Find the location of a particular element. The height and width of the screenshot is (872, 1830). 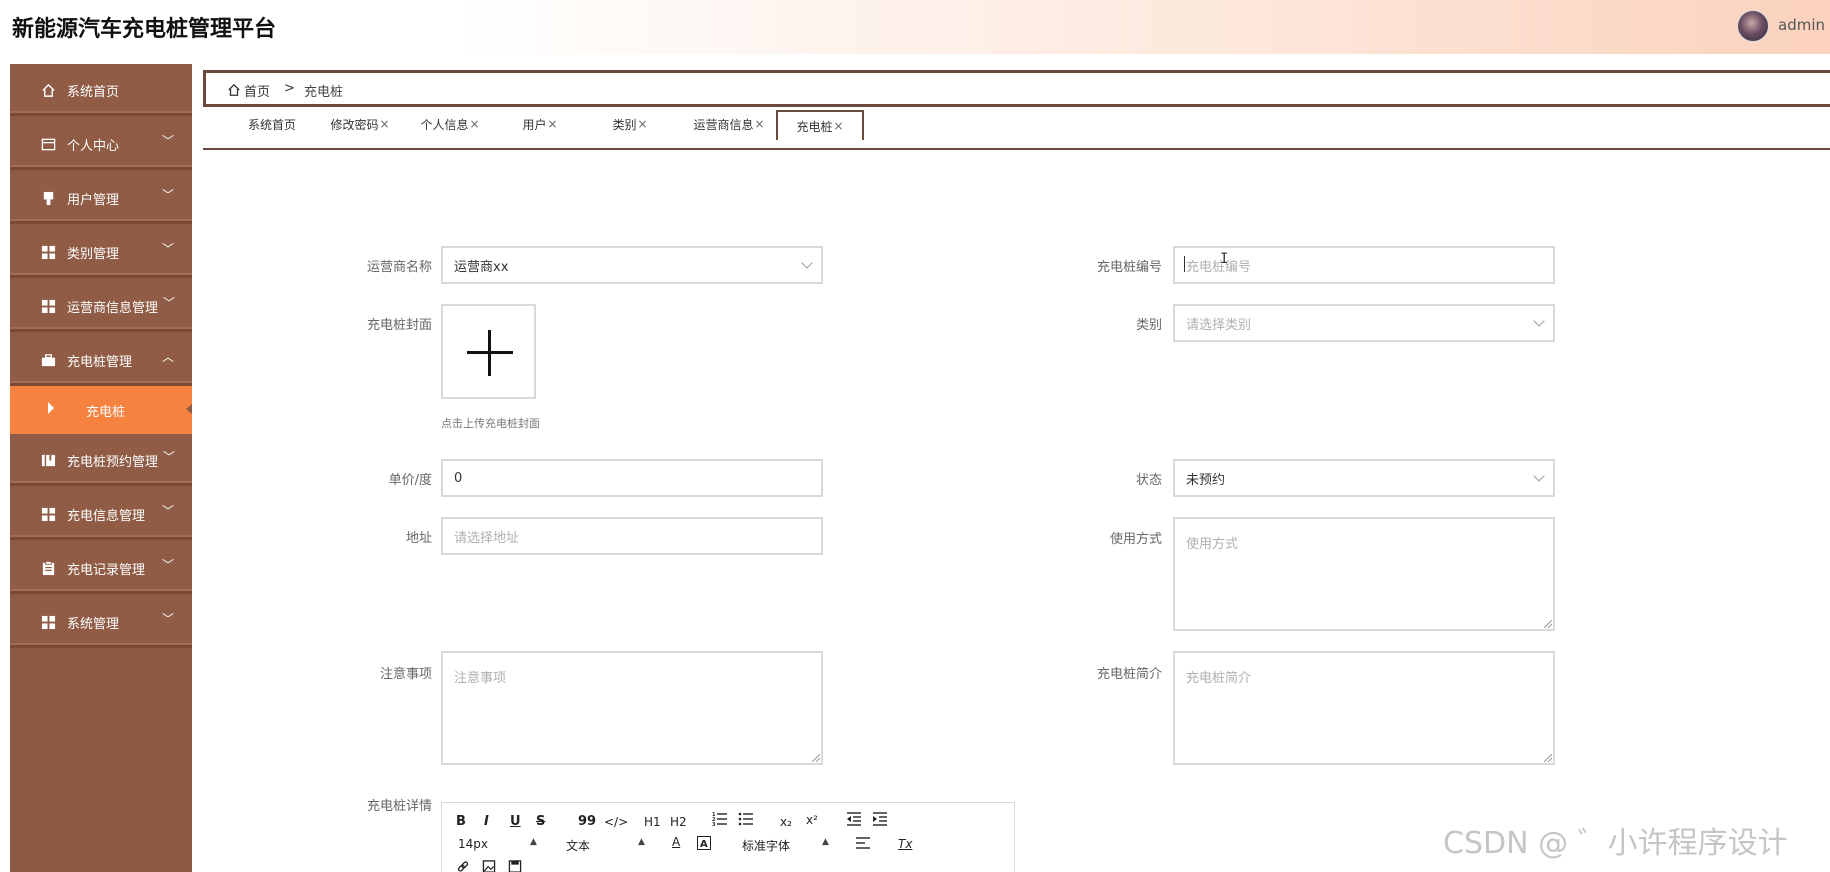

top-header: 新能源汽车充电桩管理平台 admin is located at coordinates (915, 27).